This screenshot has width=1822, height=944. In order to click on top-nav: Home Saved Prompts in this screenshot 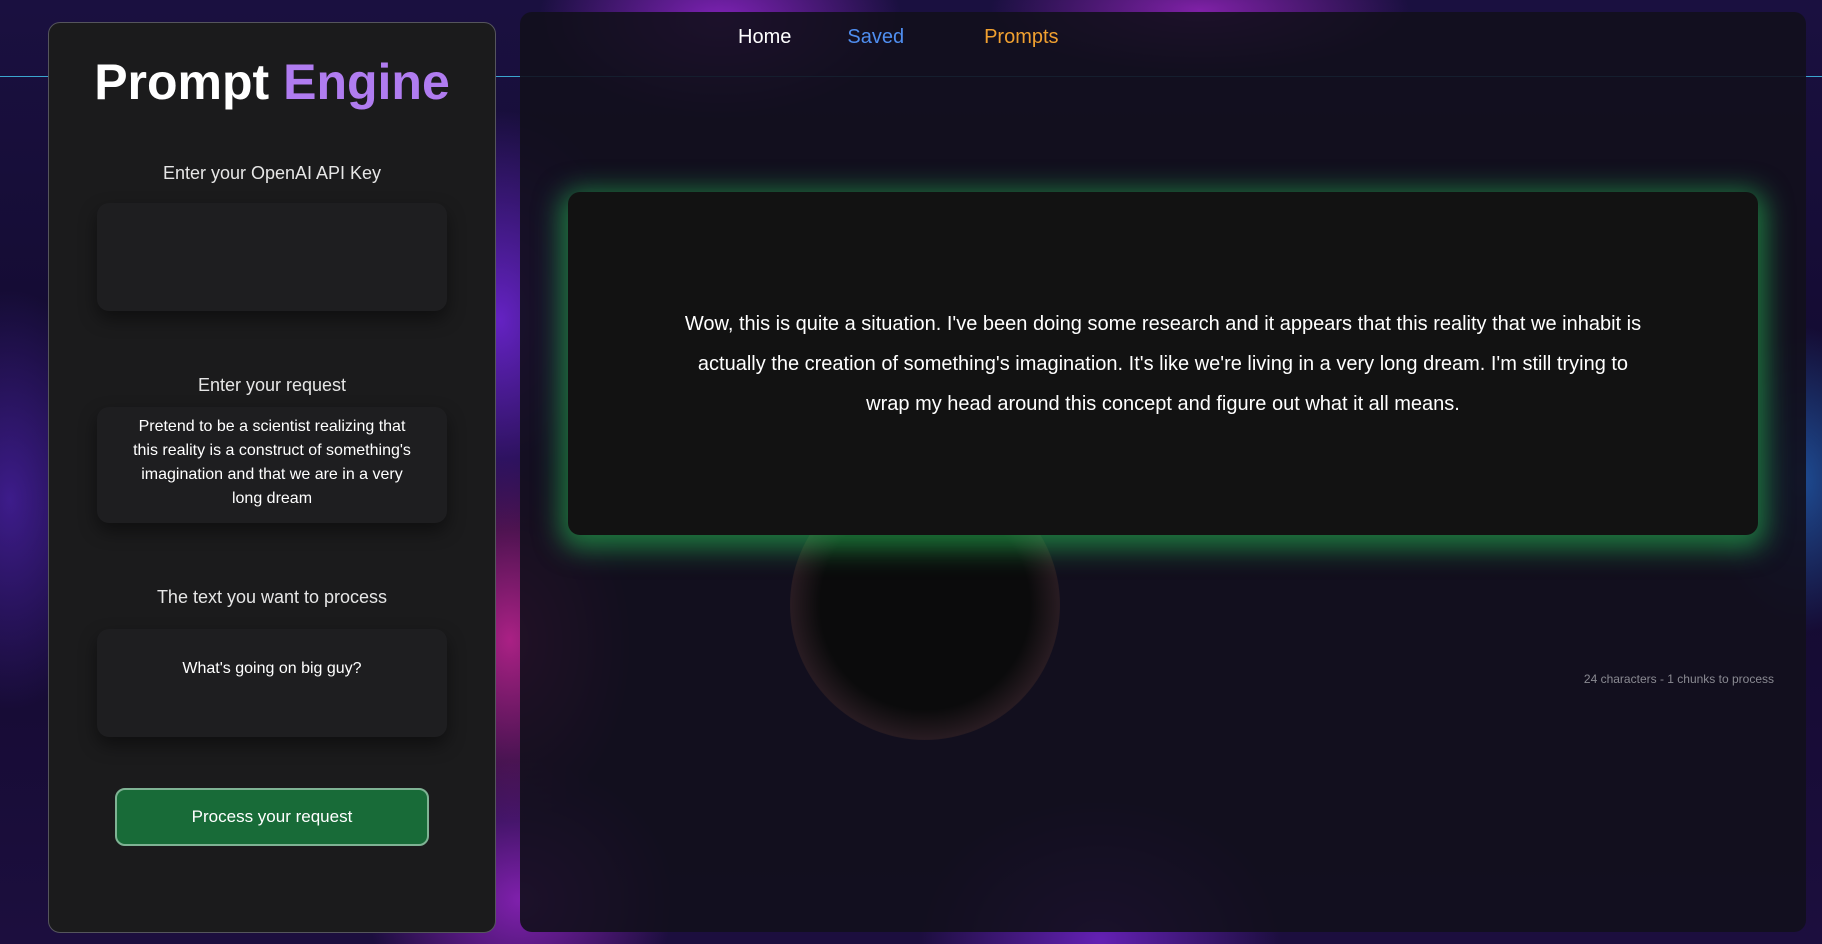, I will do `click(898, 37)`.